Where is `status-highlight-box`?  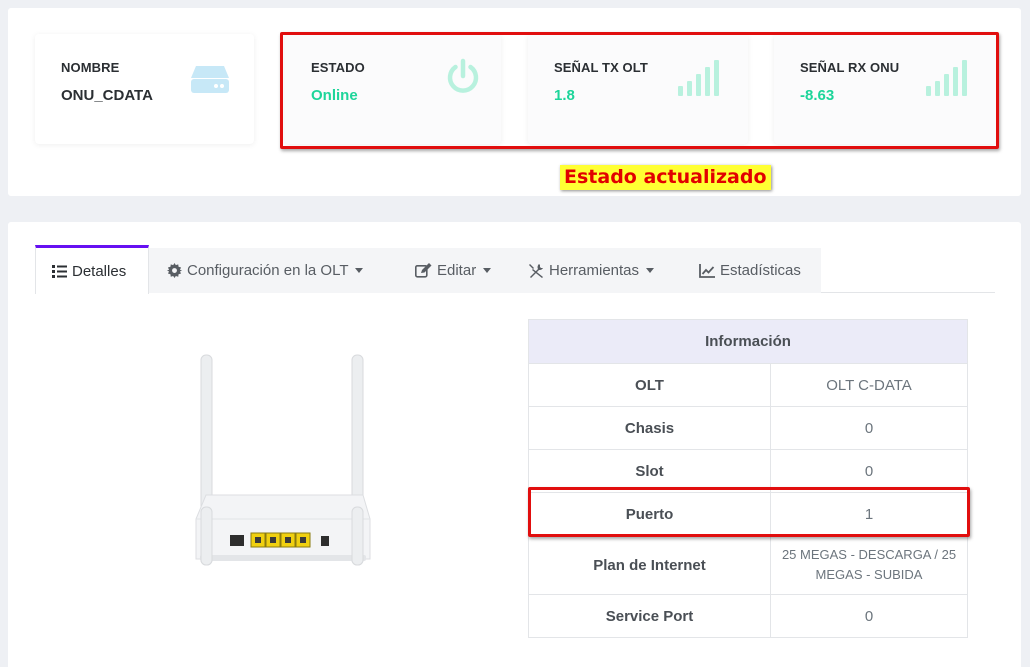
status-highlight-box is located at coordinates (639, 90).